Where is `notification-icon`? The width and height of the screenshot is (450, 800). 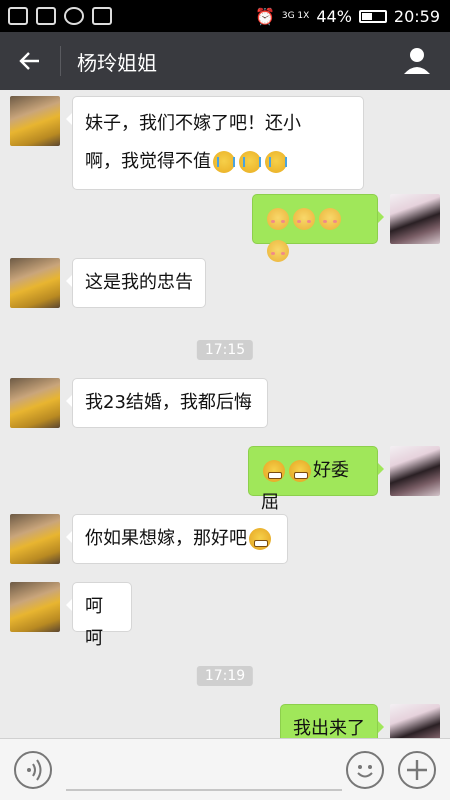 notification-icon is located at coordinates (18, 16).